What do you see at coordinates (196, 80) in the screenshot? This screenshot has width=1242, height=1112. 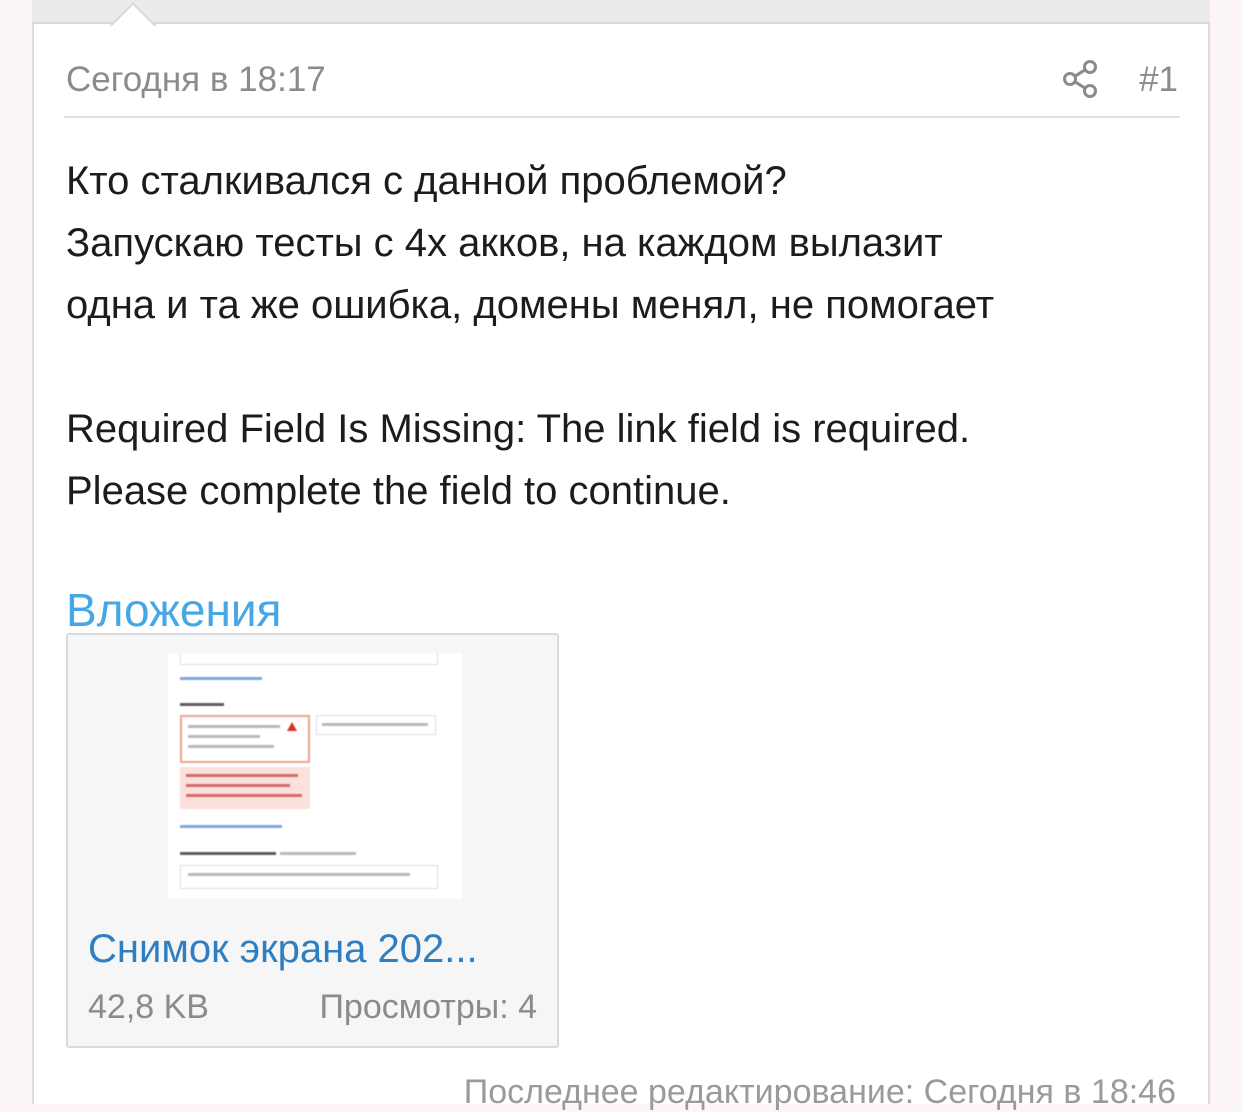 I see `post-date: Сегодня в 18:17` at bounding box center [196, 80].